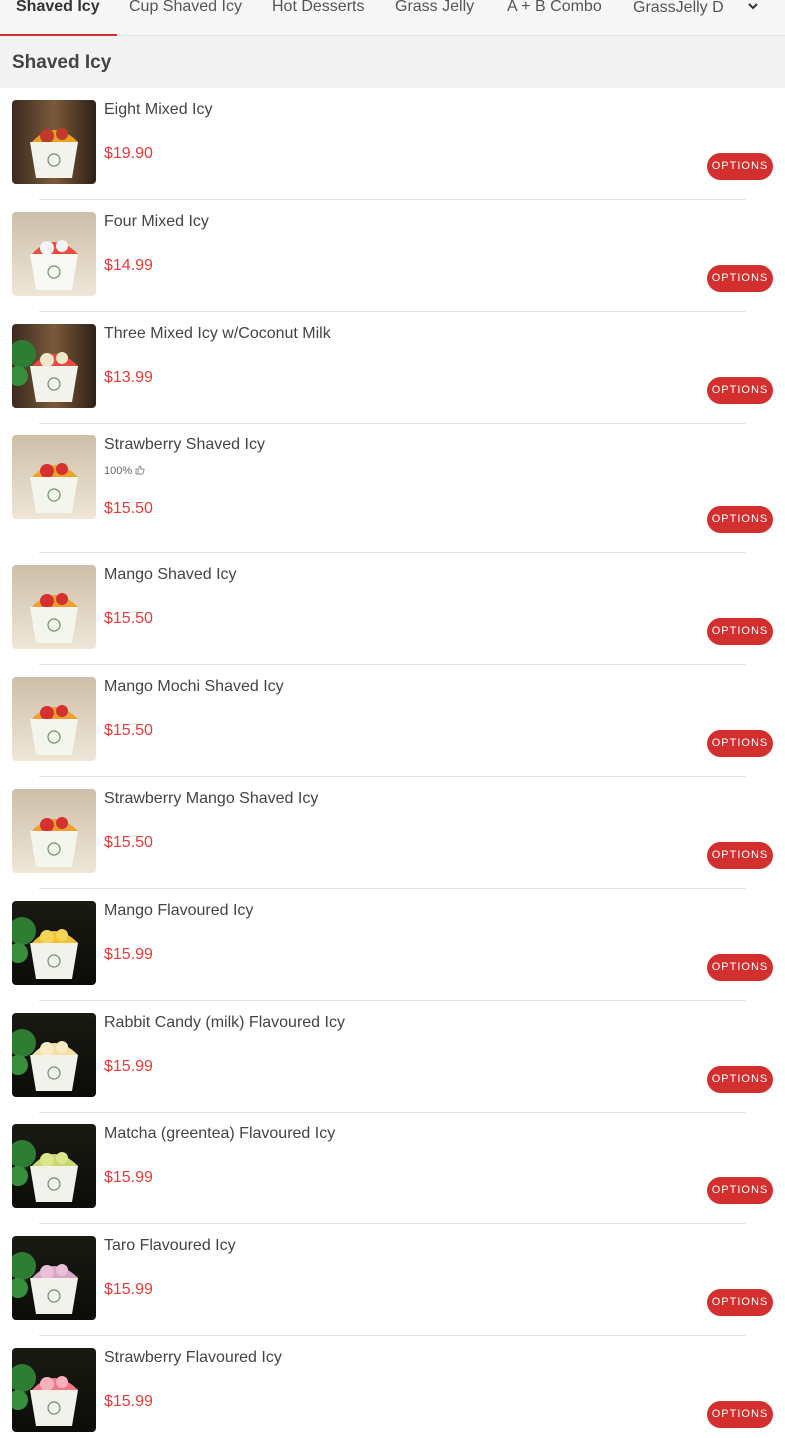 The image size is (785, 1438). What do you see at coordinates (170, 575) in the screenshot?
I see `item-name: Mango Shaved Icy` at bounding box center [170, 575].